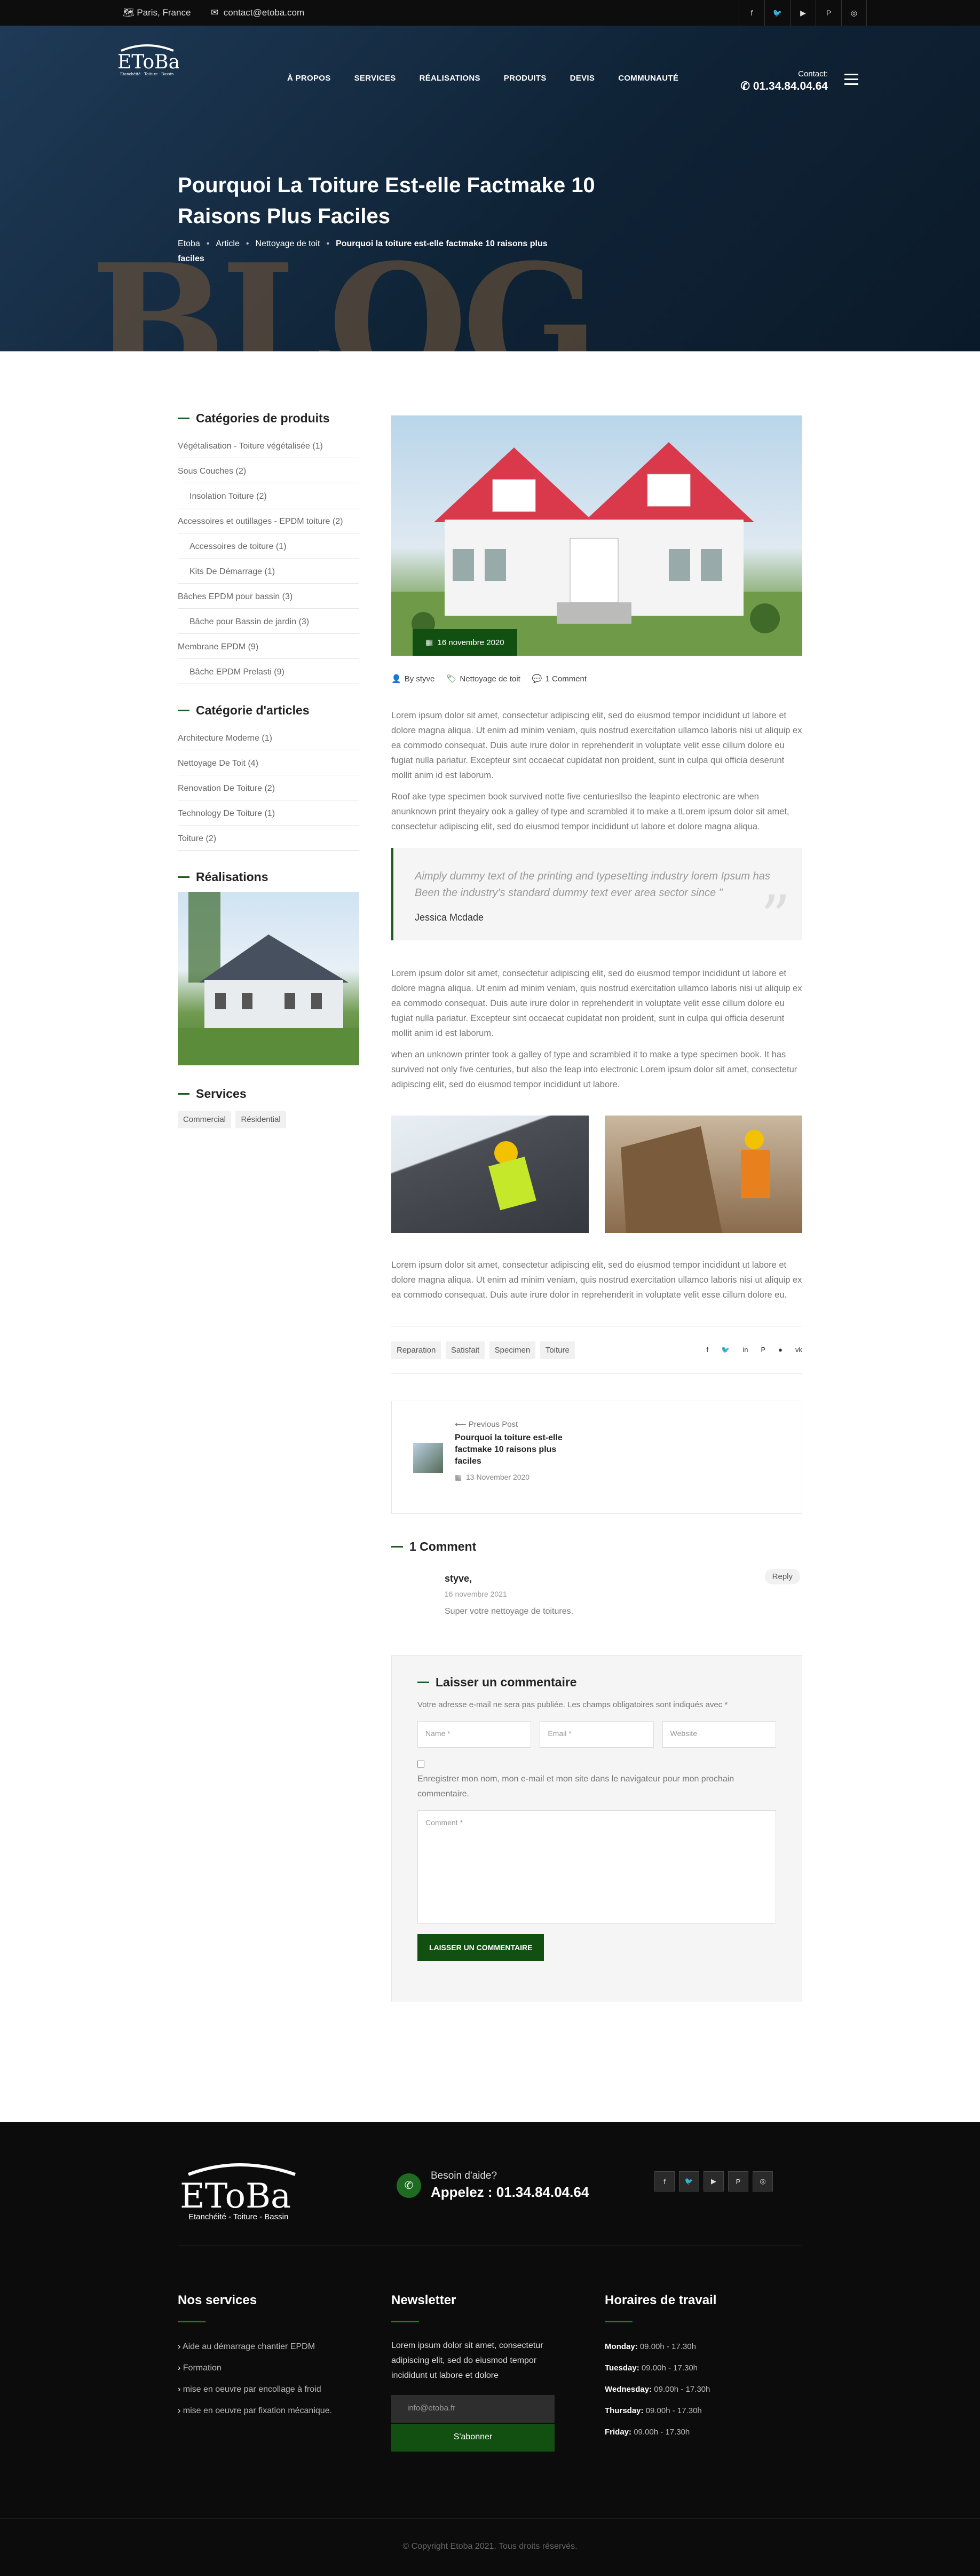 The height and width of the screenshot is (2576, 980). Describe the element at coordinates (260, 1120) in the screenshot. I see `service-tag-residential: Résidential` at that location.